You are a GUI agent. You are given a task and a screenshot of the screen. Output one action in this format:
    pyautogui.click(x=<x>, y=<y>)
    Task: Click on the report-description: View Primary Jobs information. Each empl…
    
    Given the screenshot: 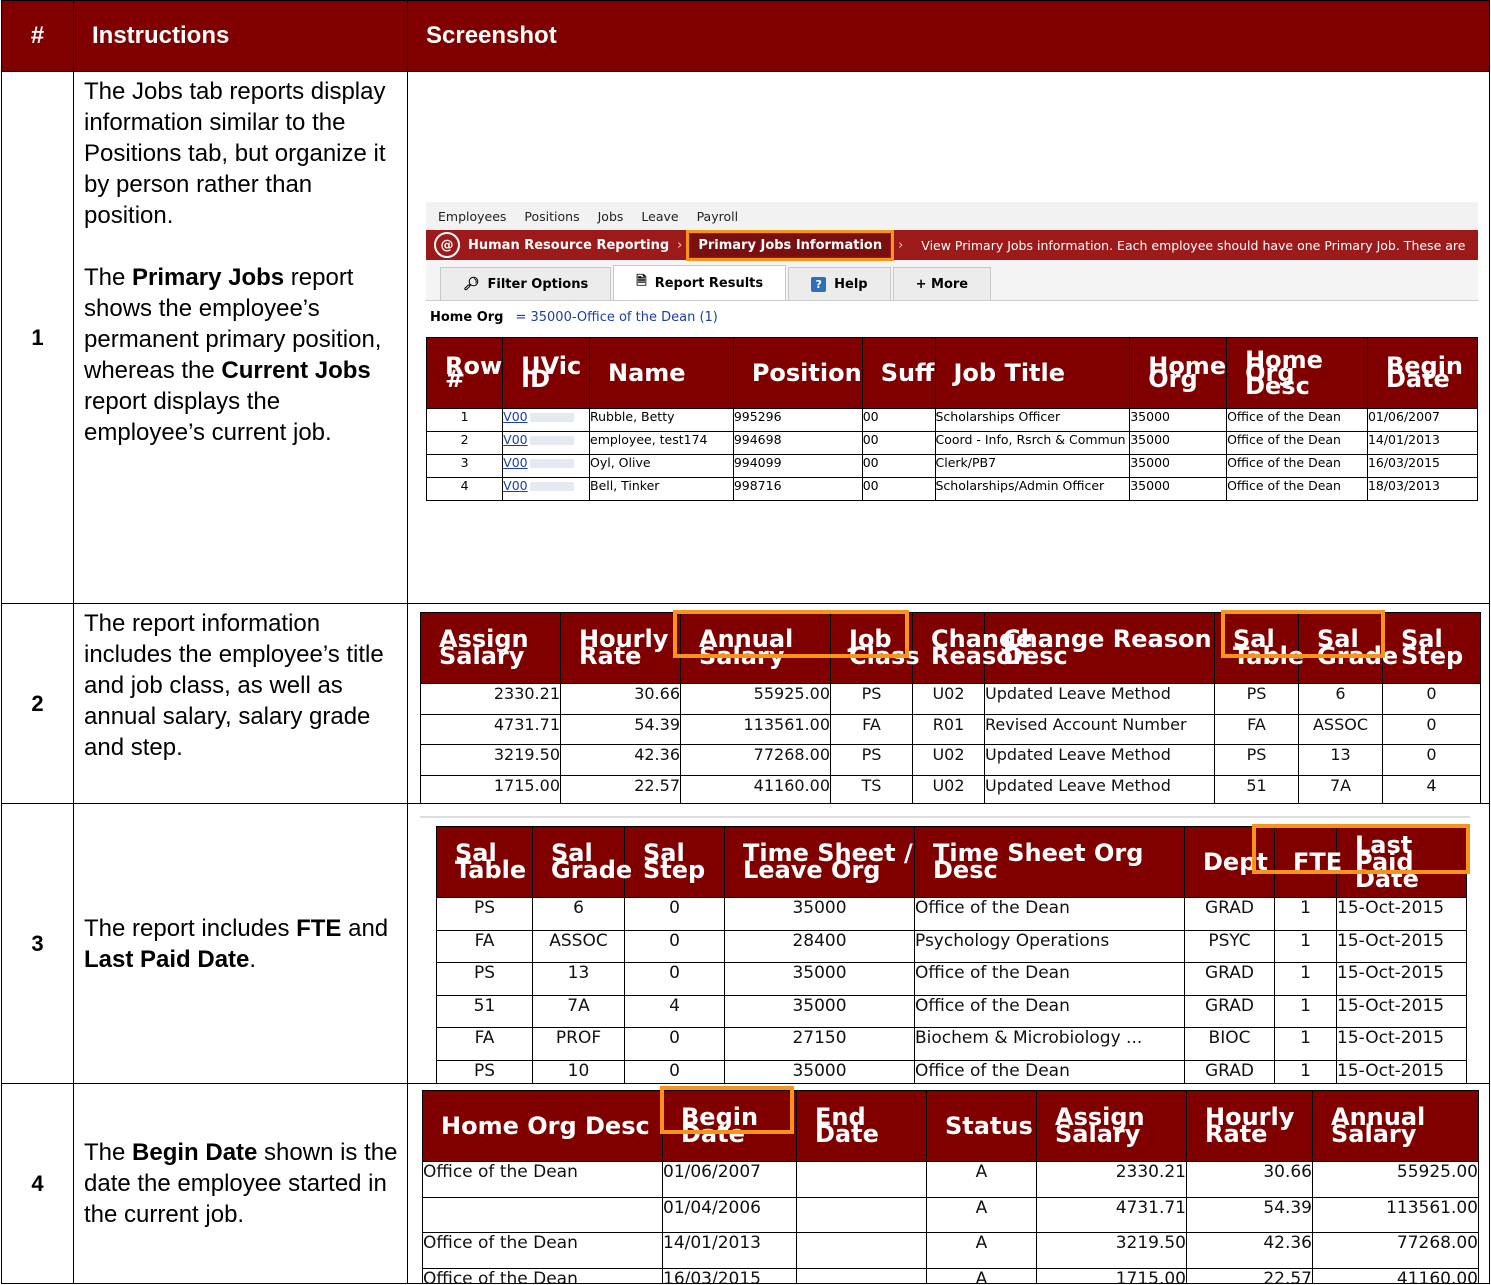 What is the action you would take?
    pyautogui.click(x=1193, y=245)
    